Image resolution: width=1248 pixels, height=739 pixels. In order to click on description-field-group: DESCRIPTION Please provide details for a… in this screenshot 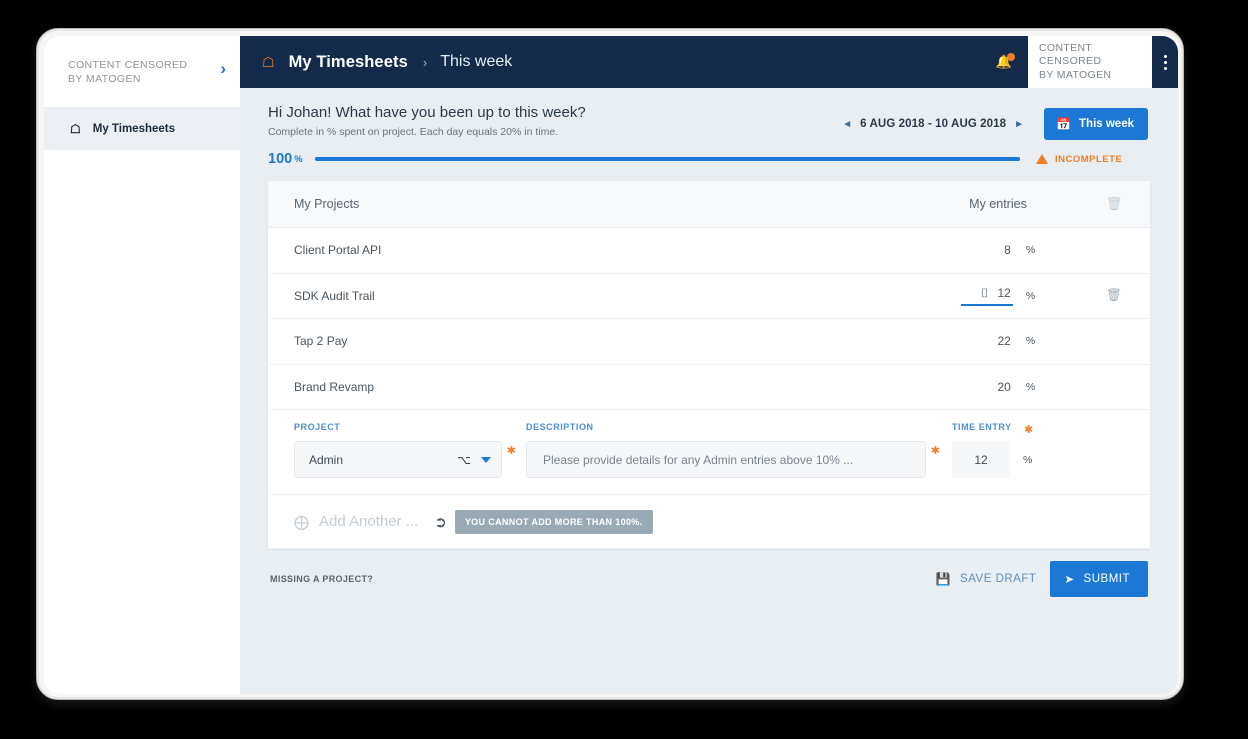, I will do `click(733, 450)`.